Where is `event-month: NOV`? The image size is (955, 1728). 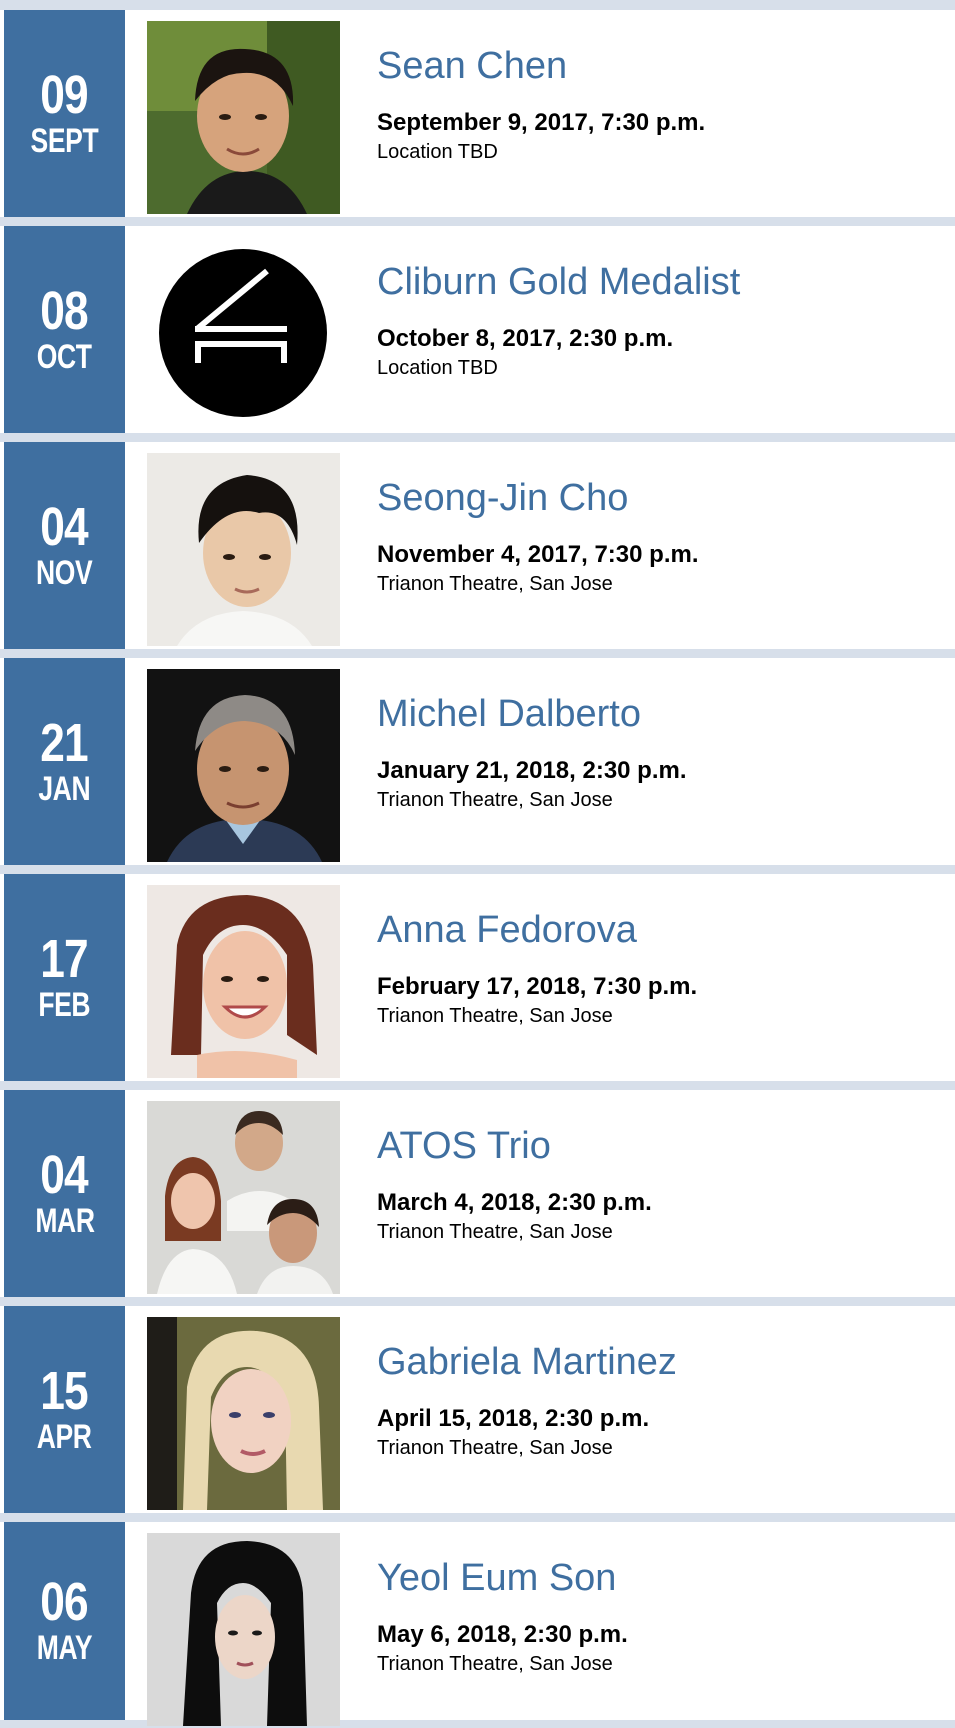
event-month: NOV is located at coordinates (64, 572).